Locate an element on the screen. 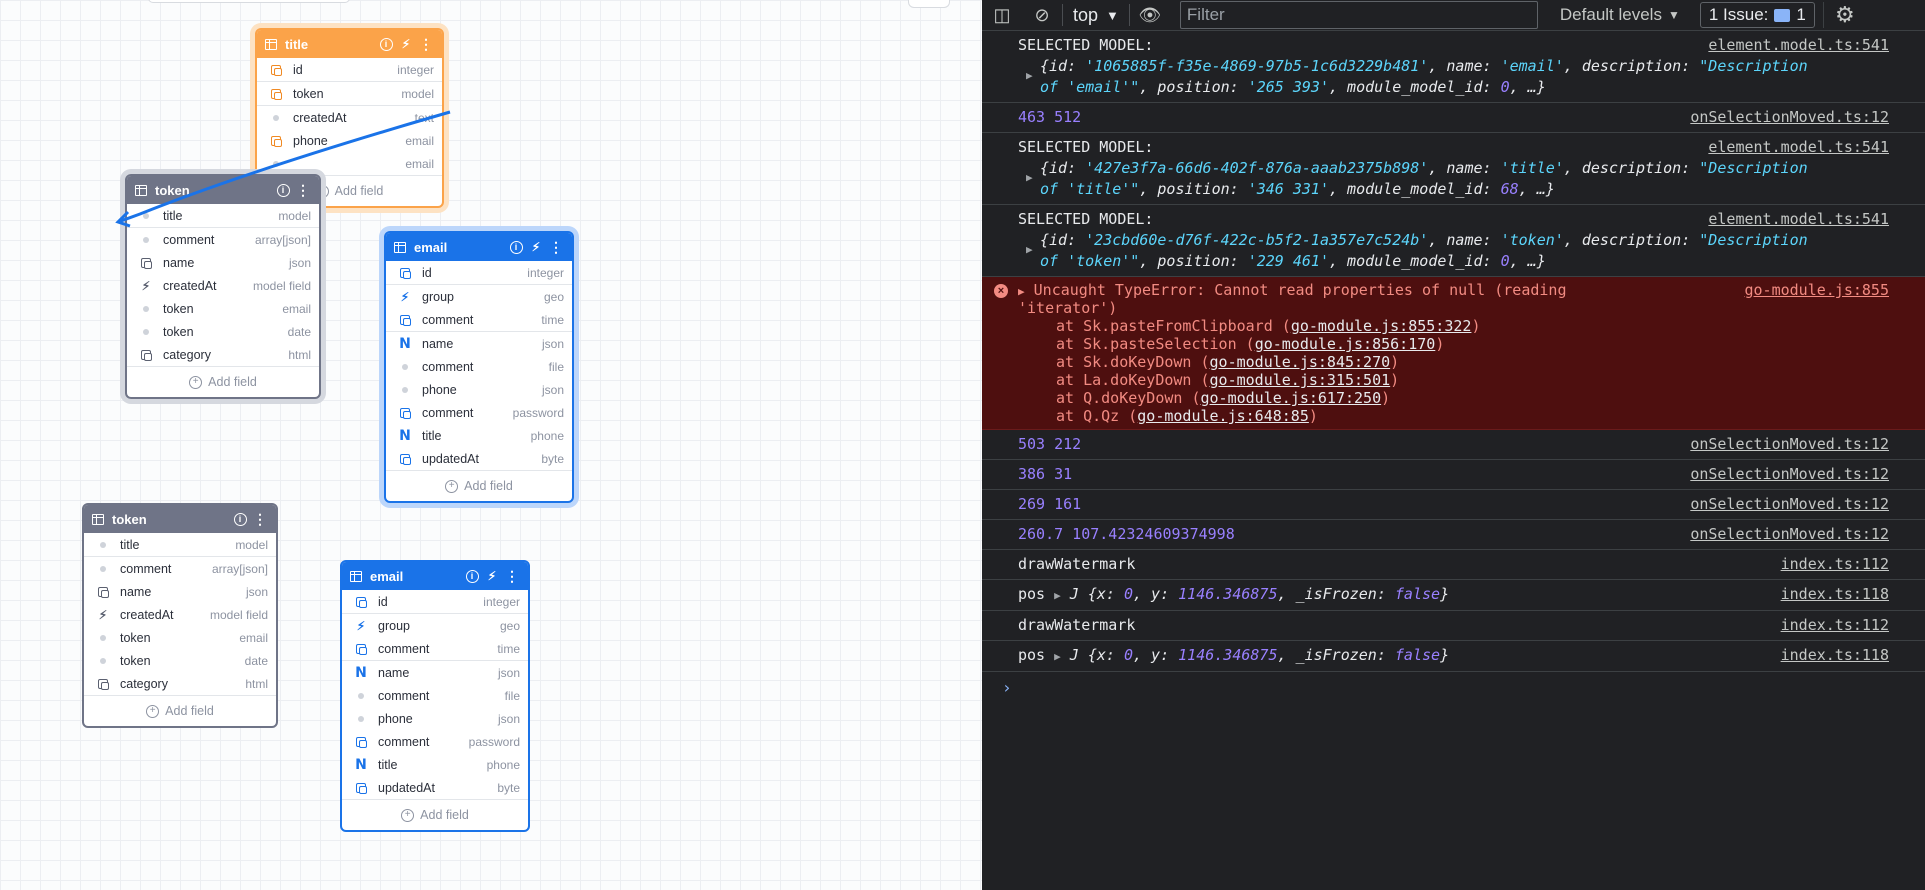 The width and height of the screenshot is (1925, 890). stack-location-link: go-module.js:856:170 is located at coordinates (1345, 344).